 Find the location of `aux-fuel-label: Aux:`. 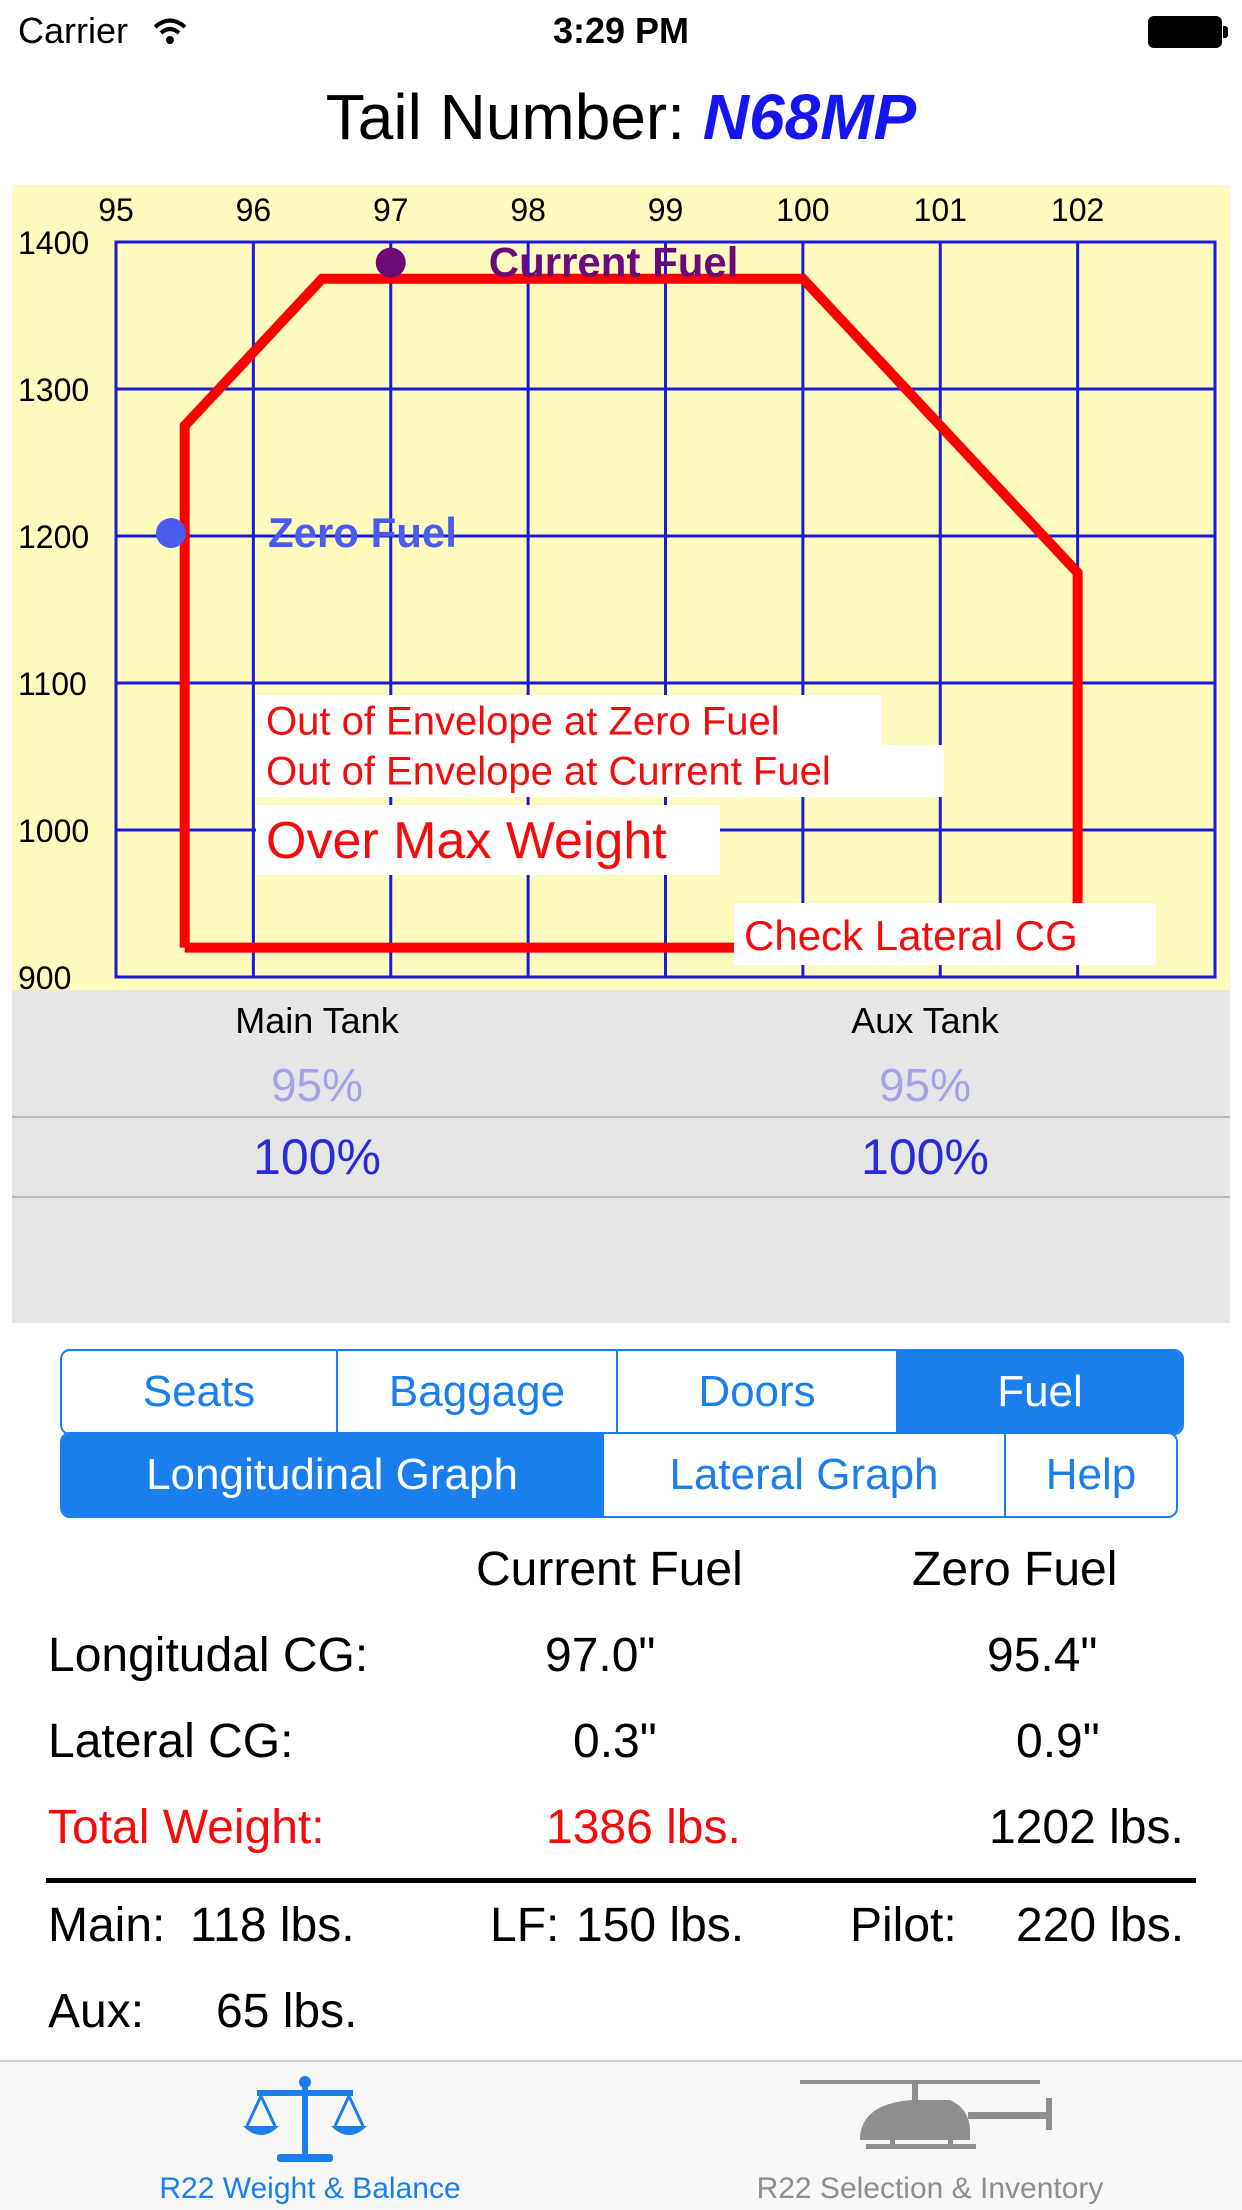

aux-fuel-label: Aux: is located at coordinates (96, 2011).